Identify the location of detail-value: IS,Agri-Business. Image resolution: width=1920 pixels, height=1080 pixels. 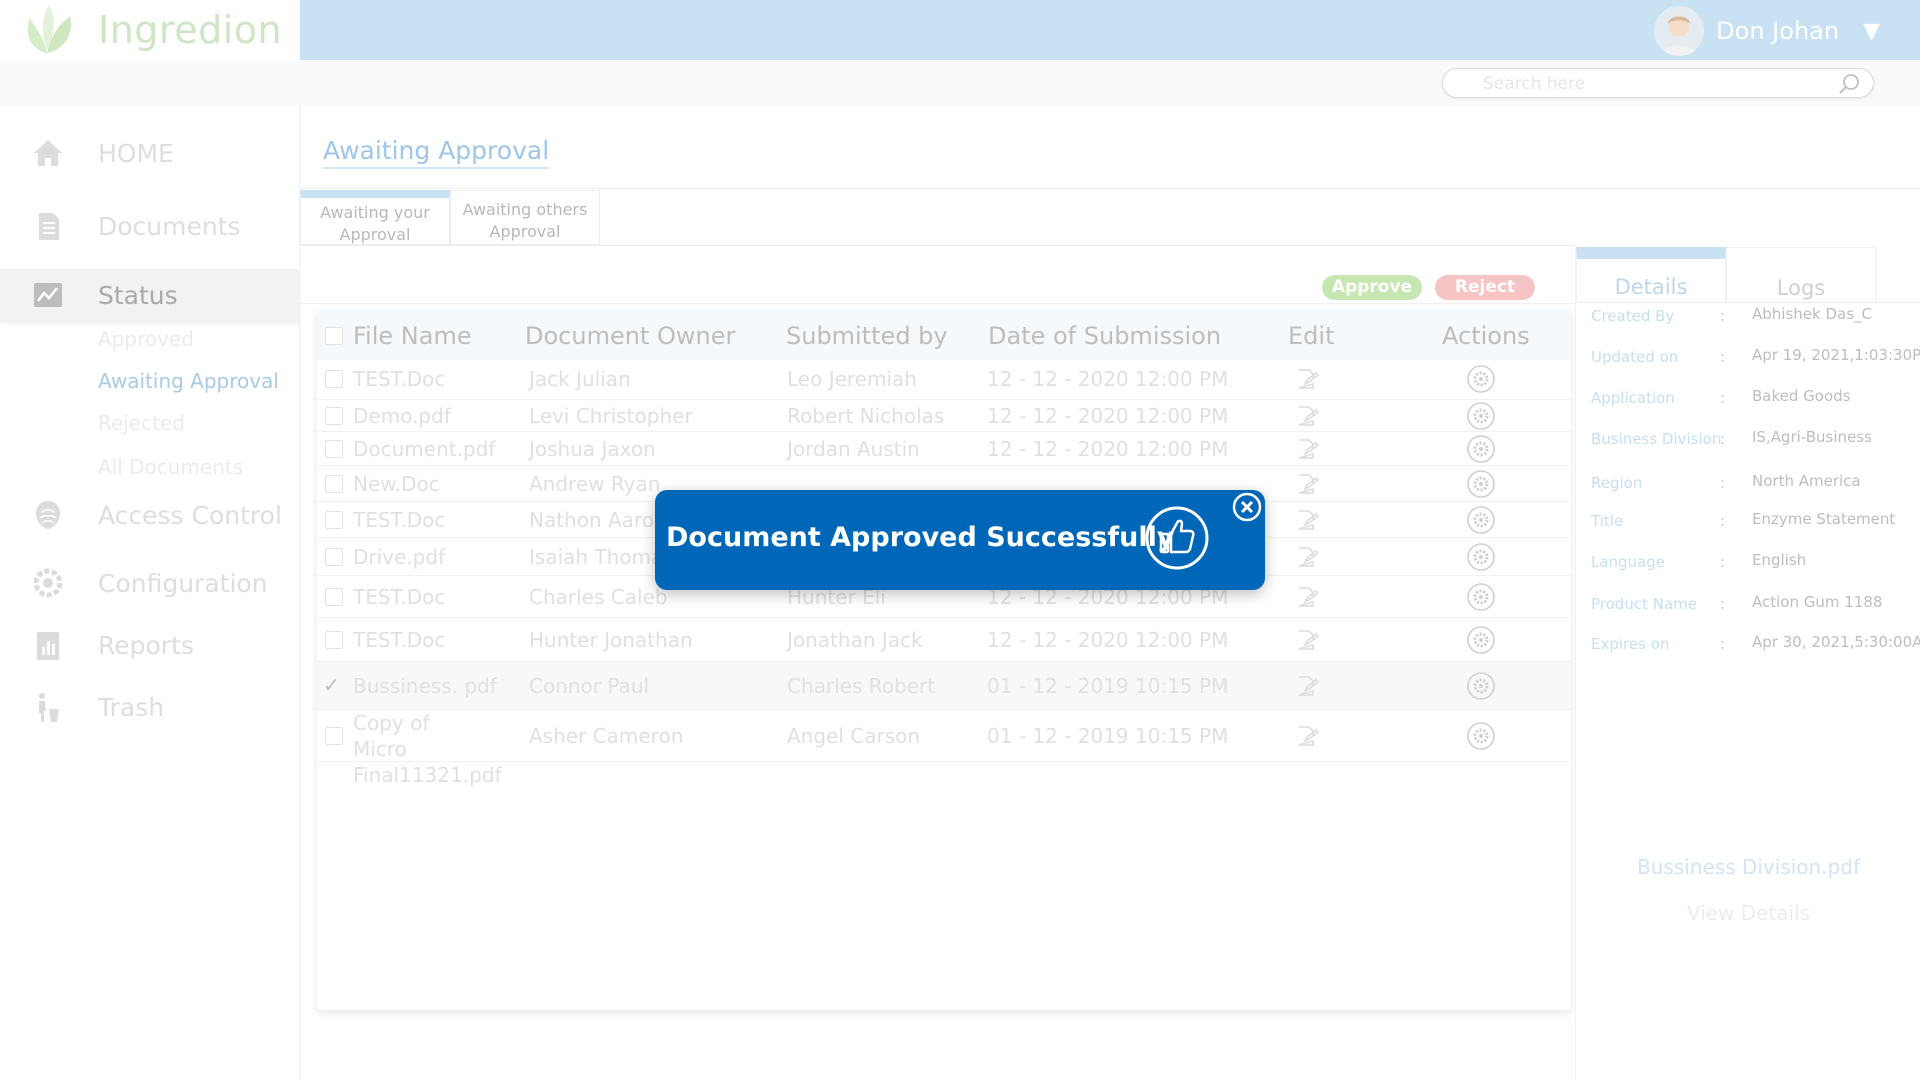
(1812, 437).